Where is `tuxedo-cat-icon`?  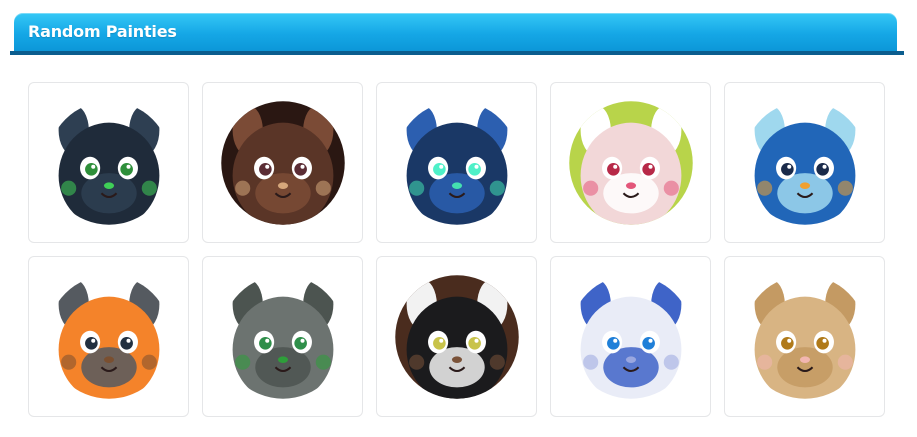
tuxedo-cat-icon is located at coordinates (456, 336).